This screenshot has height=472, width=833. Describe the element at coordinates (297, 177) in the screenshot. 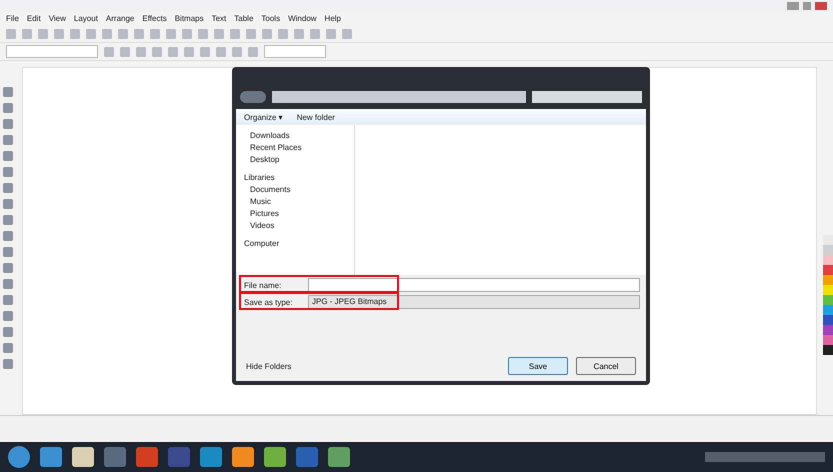

I see `libraries-item: Libraries` at that location.